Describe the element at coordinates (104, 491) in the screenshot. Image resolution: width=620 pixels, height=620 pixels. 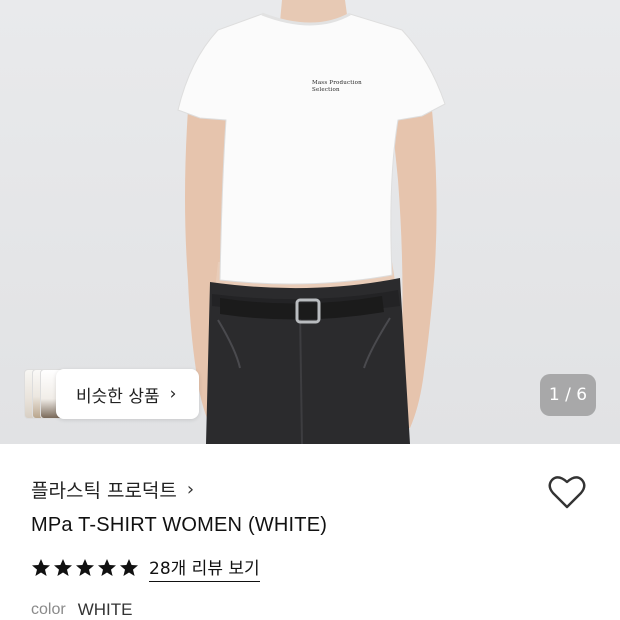
I see `brand-name: 플라스틱 프로덕트` at that location.